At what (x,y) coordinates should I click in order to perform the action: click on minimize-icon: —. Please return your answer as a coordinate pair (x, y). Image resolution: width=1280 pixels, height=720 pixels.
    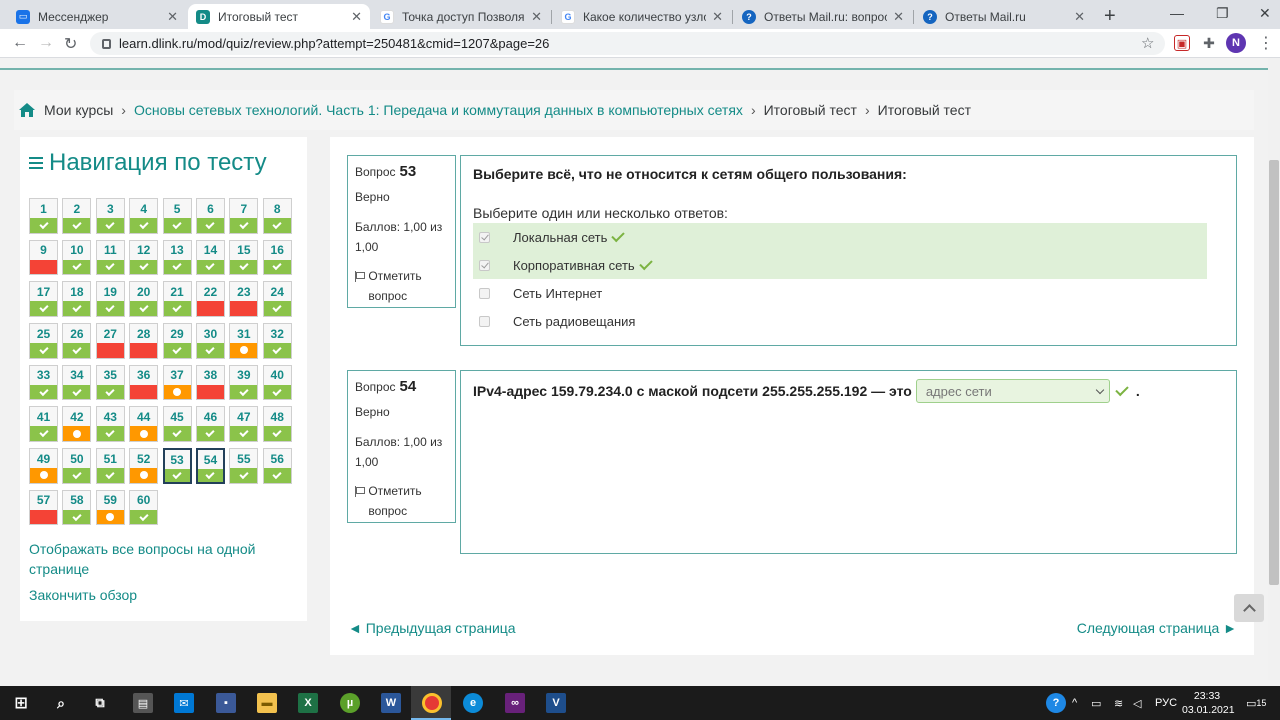
    Looking at the image, I should click on (1177, 13).